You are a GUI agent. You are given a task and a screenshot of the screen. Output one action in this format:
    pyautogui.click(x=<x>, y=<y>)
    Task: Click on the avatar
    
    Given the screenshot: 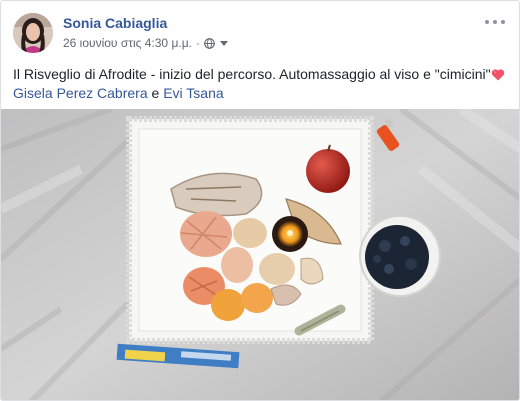 What is the action you would take?
    pyautogui.click(x=33, y=33)
    